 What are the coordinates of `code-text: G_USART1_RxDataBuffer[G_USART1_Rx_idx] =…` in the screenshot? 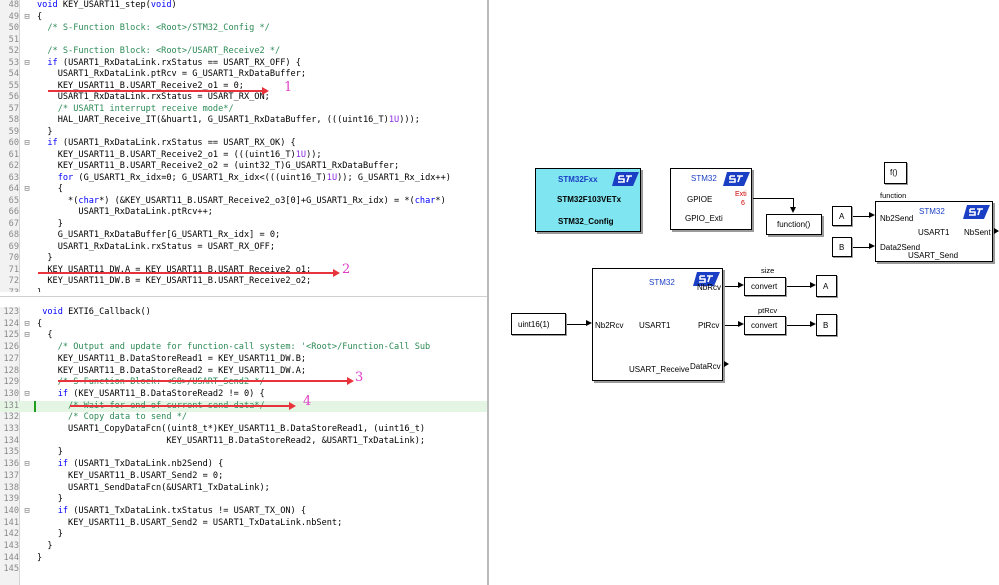 It's located at (159, 235).